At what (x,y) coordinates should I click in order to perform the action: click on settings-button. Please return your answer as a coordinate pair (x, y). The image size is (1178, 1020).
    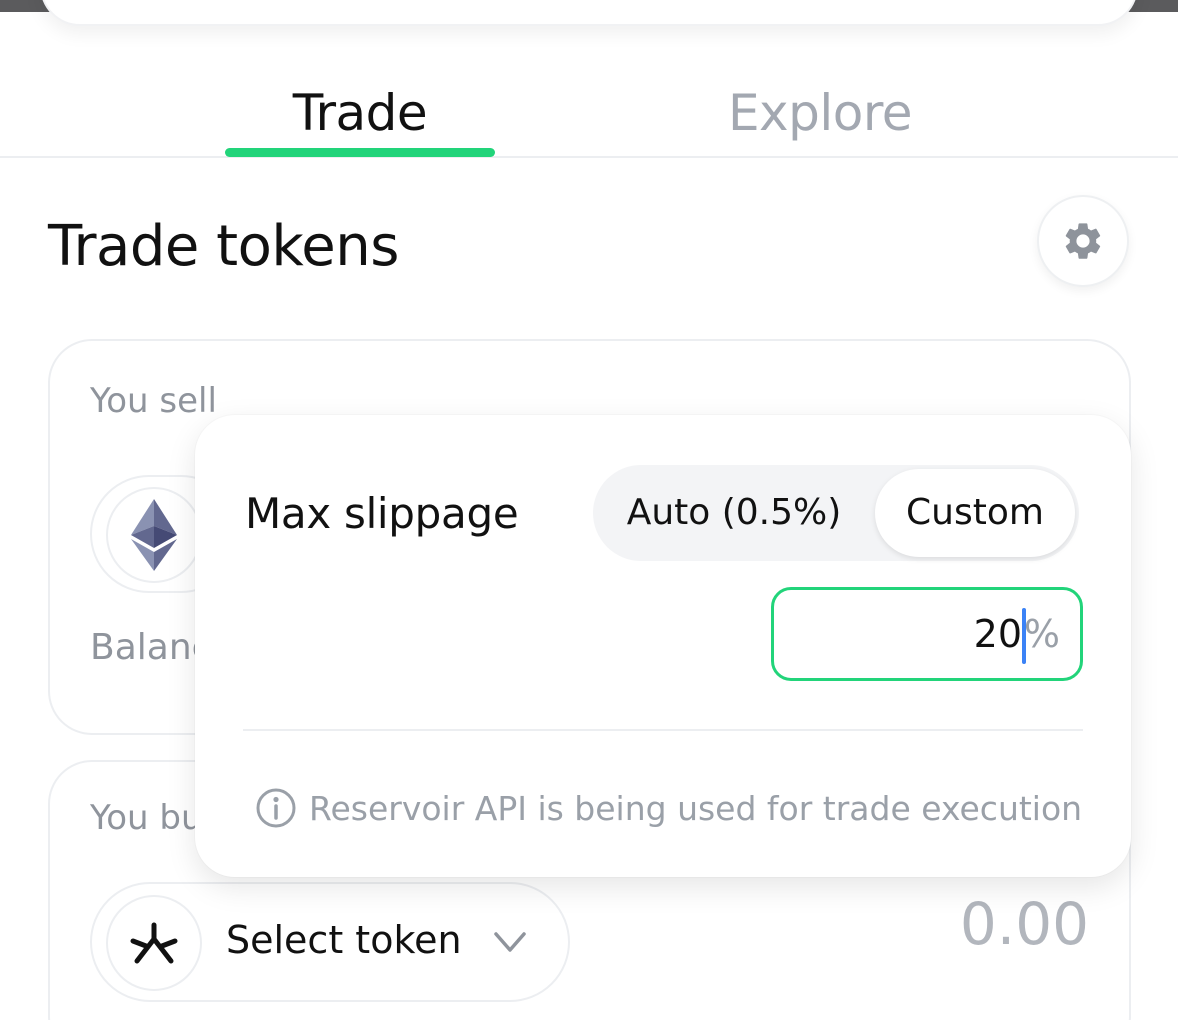
    Looking at the image, I should click on (1083, 241).